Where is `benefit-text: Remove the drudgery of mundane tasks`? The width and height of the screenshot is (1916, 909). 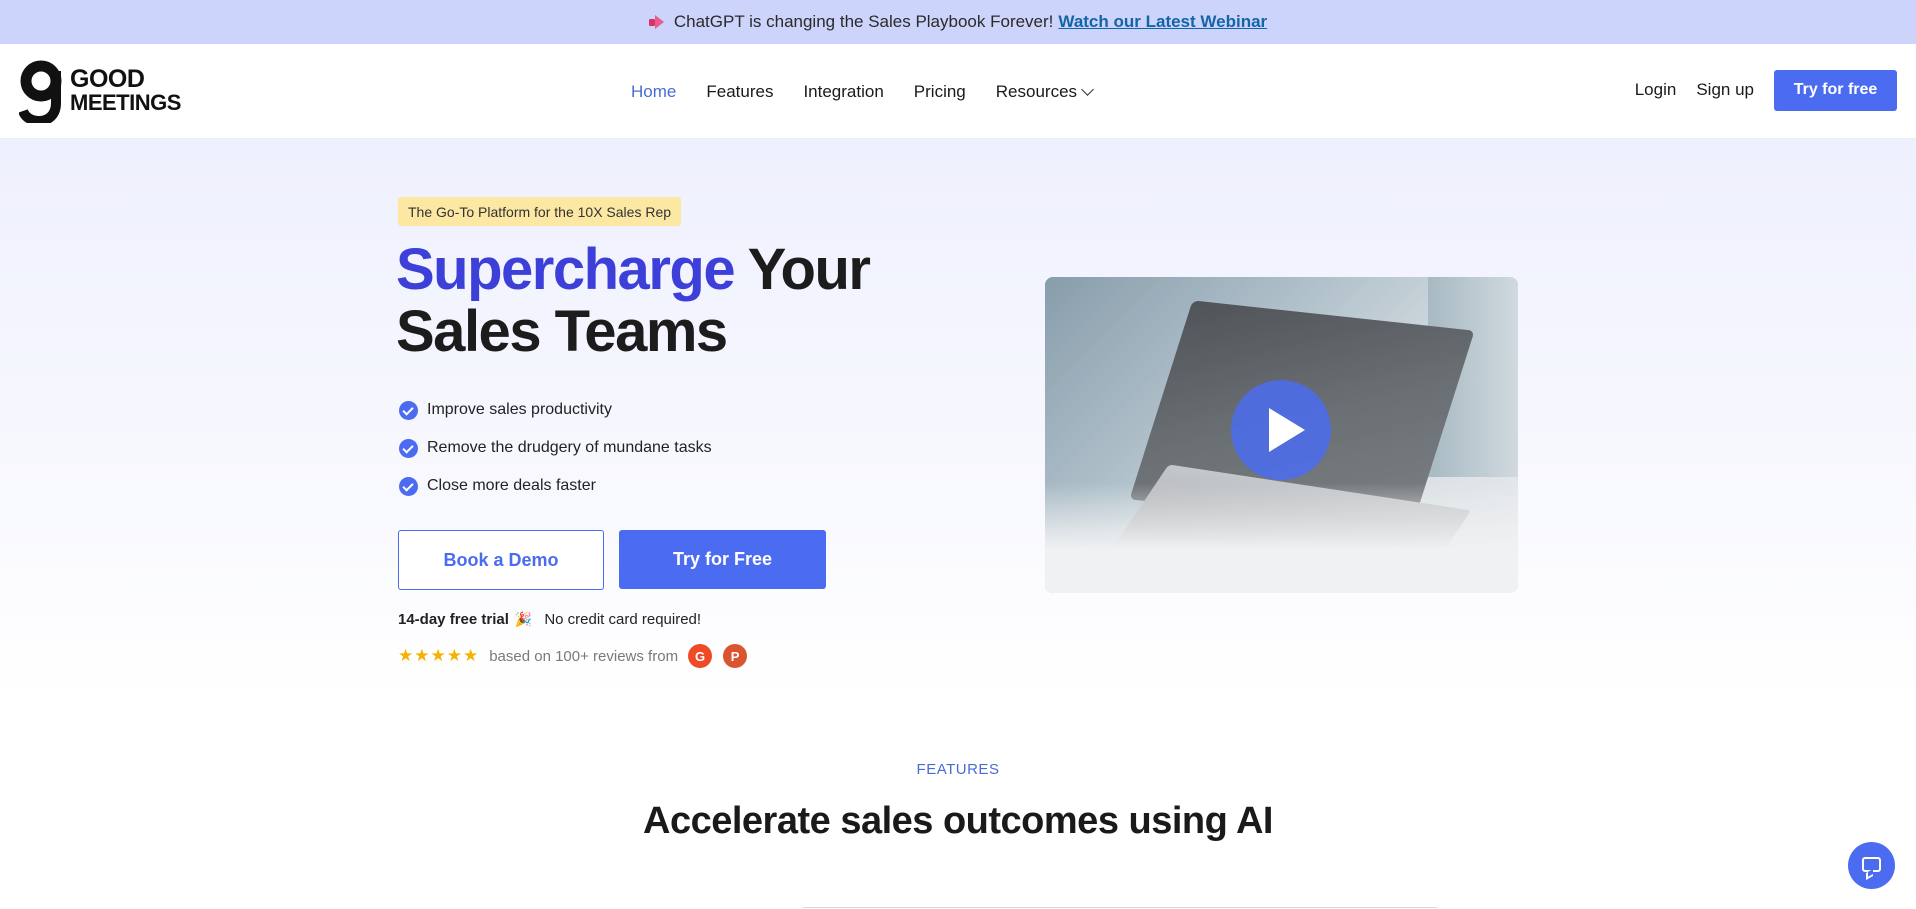 benefit-text: Remove the drudgery of mundane tasks is located at coordinates (569, 447).